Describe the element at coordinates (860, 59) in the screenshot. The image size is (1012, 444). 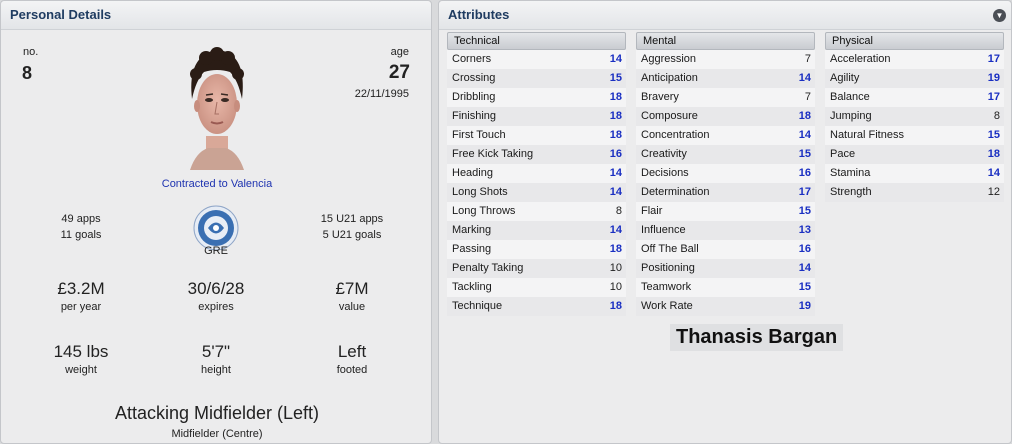
I see `attribute-label: Acceleration` at that location.